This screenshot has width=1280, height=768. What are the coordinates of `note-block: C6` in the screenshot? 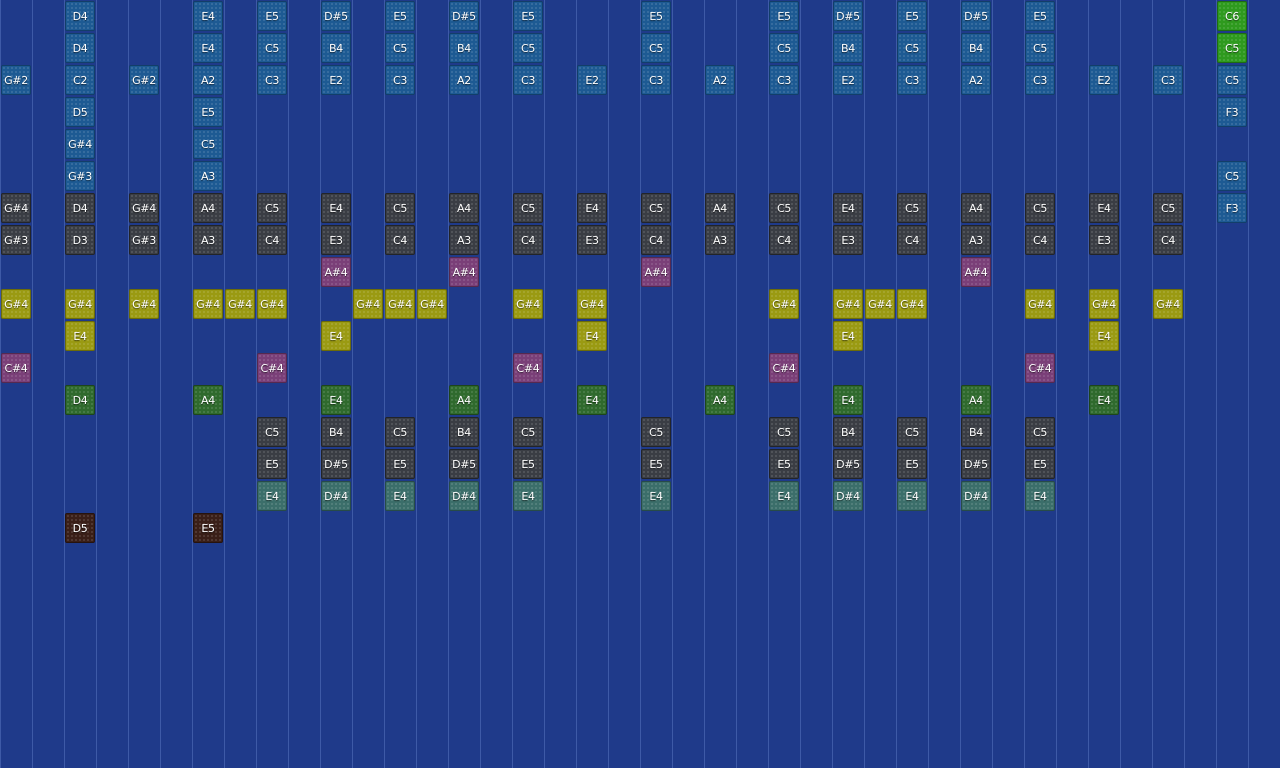 It's located at (1232, 16).